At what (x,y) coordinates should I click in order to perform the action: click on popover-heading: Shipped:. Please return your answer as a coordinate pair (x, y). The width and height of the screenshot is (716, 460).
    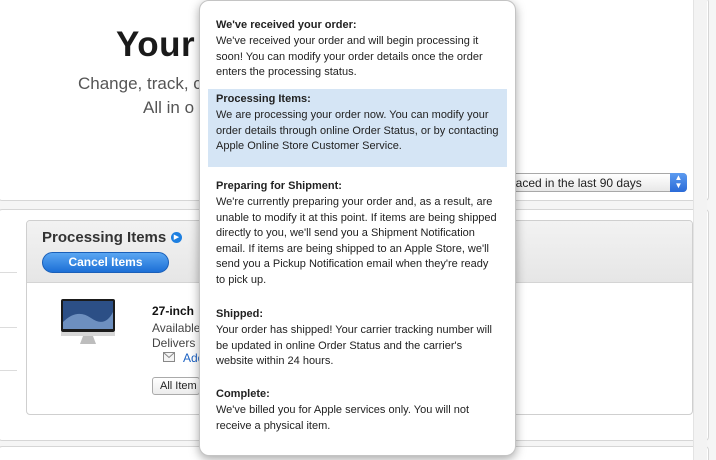
    Looking at the image, I should click on (240, 314).